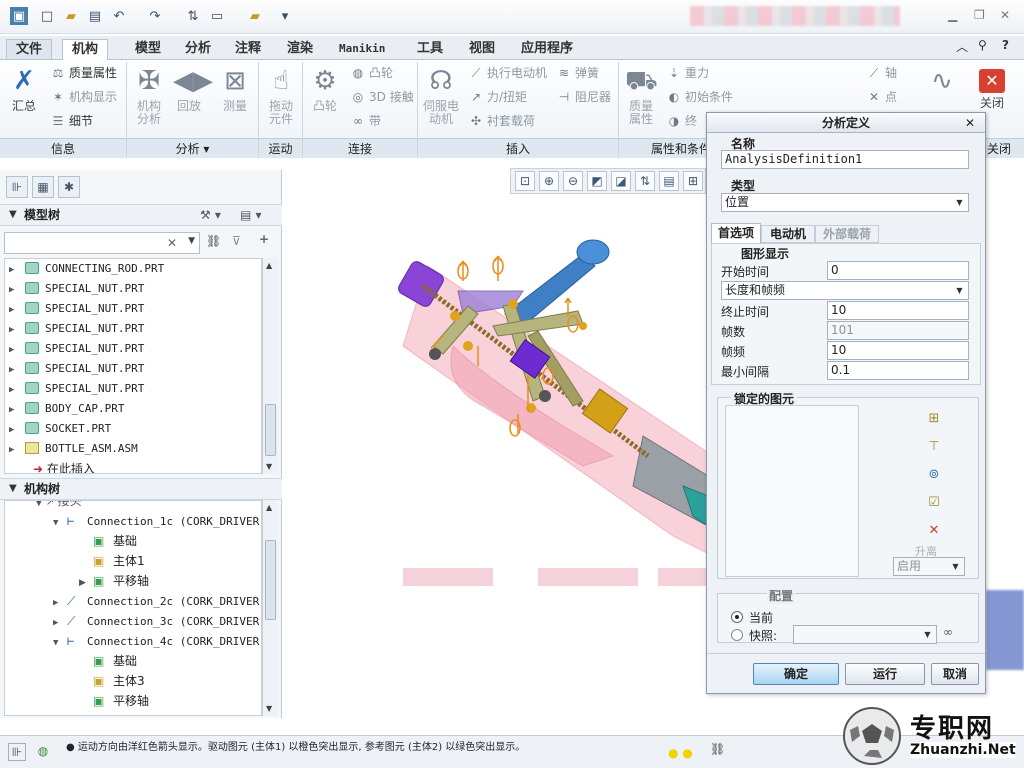 This screenshot has width=1024, height=768. What do you see at coordinates (141, 215) in the screenshot?
I see `model-tree-header: ▼ 模型树 ⚒ ▾ ▤ ▾` at bounding box center [141, 215].